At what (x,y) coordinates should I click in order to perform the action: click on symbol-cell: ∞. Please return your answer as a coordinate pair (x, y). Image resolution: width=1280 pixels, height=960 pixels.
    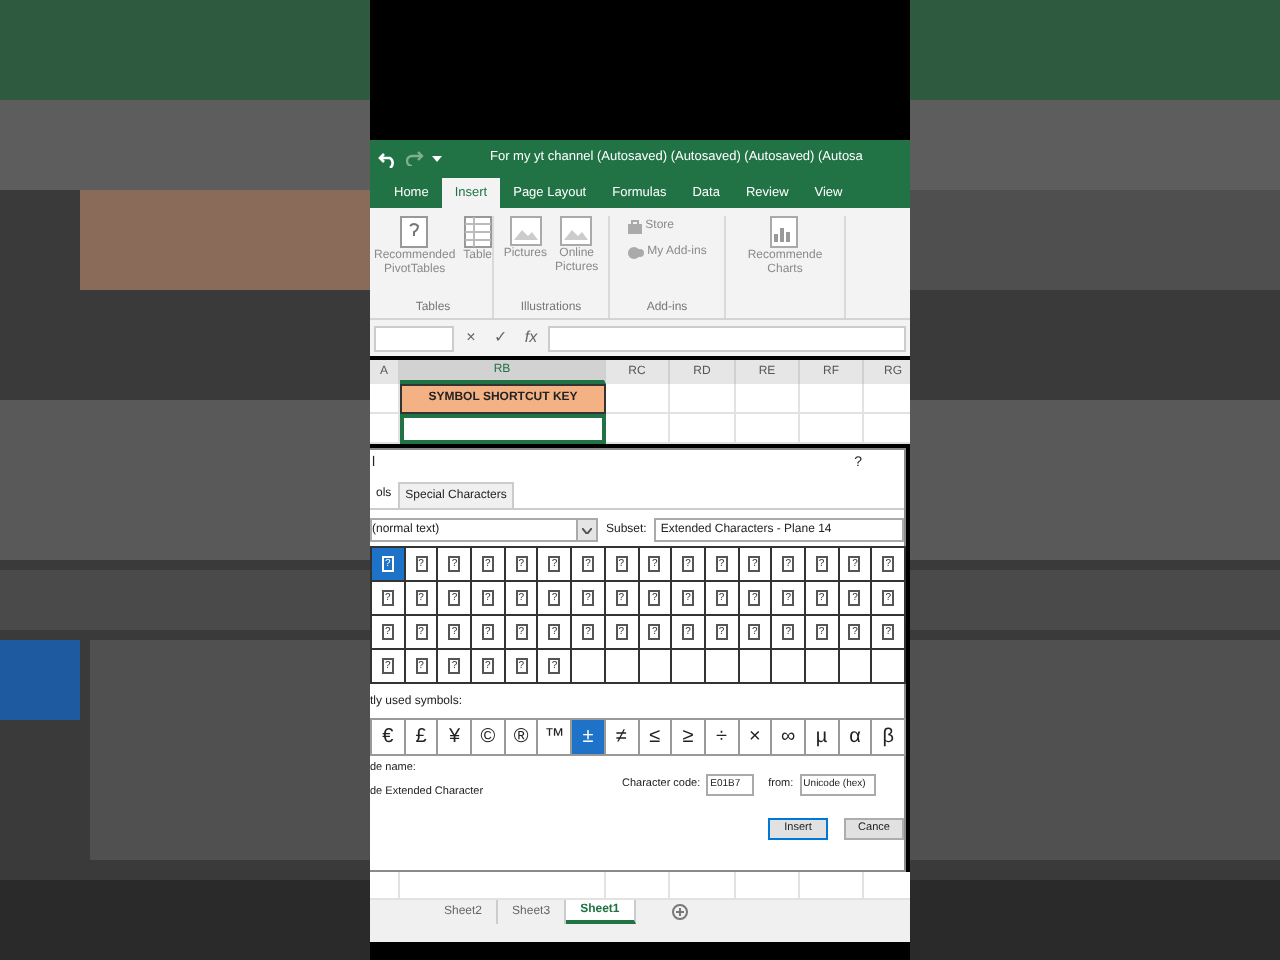
    Looking at the image, I should click on (789, 737).